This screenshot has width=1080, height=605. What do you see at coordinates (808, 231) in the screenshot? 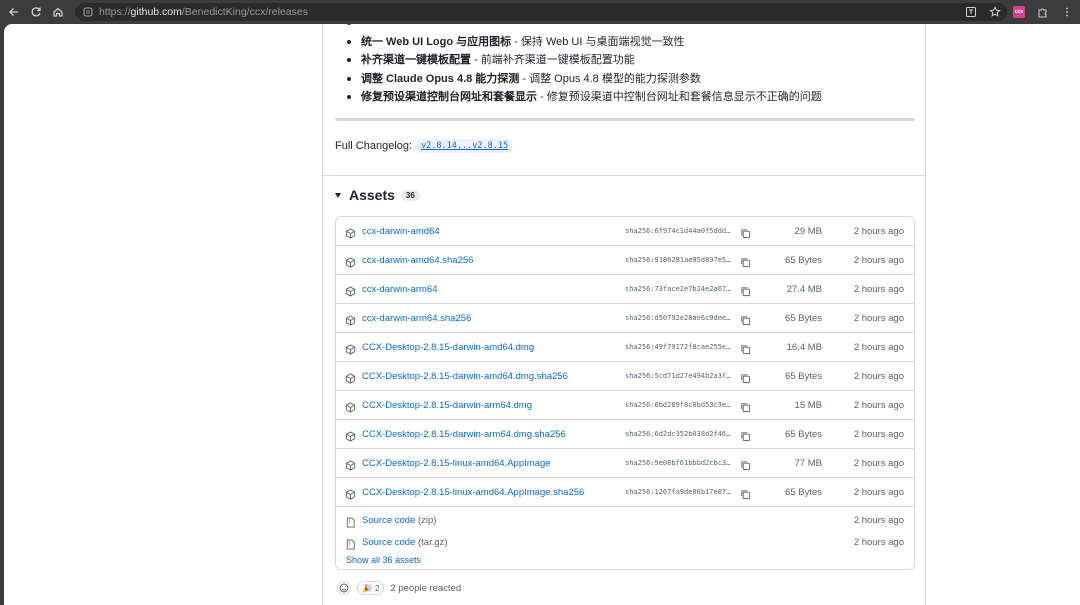
I see `asset-size: 29 MB` at bounding box center [808, 231].